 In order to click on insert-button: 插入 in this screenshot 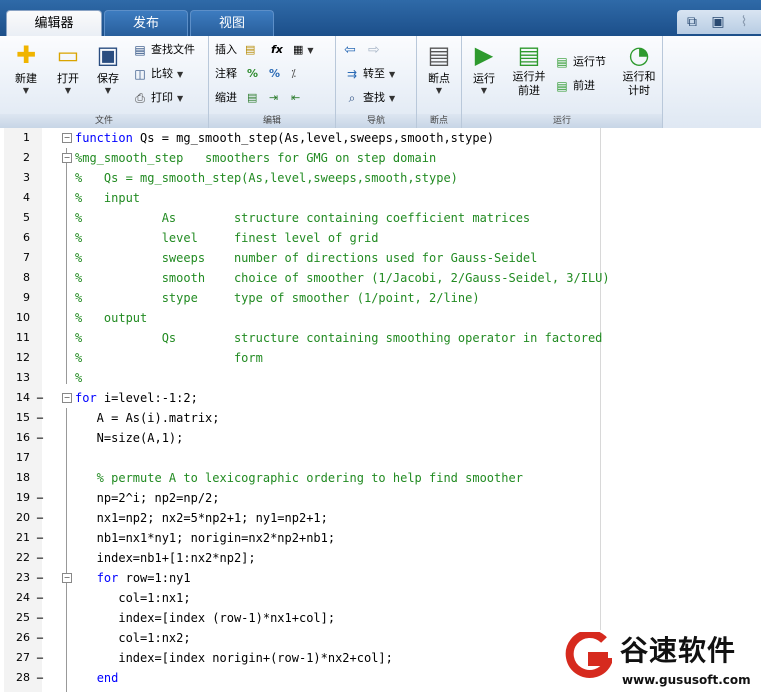, I will do `click(226, 50)`.